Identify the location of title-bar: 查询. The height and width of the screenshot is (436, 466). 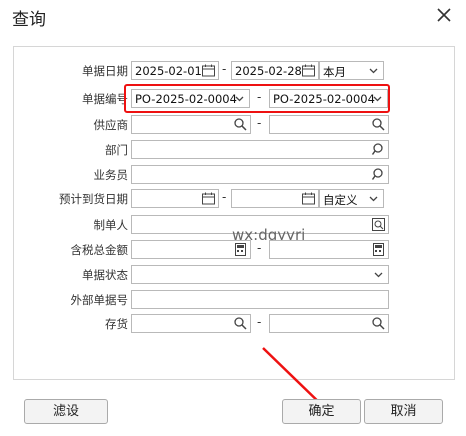
(233, 16).